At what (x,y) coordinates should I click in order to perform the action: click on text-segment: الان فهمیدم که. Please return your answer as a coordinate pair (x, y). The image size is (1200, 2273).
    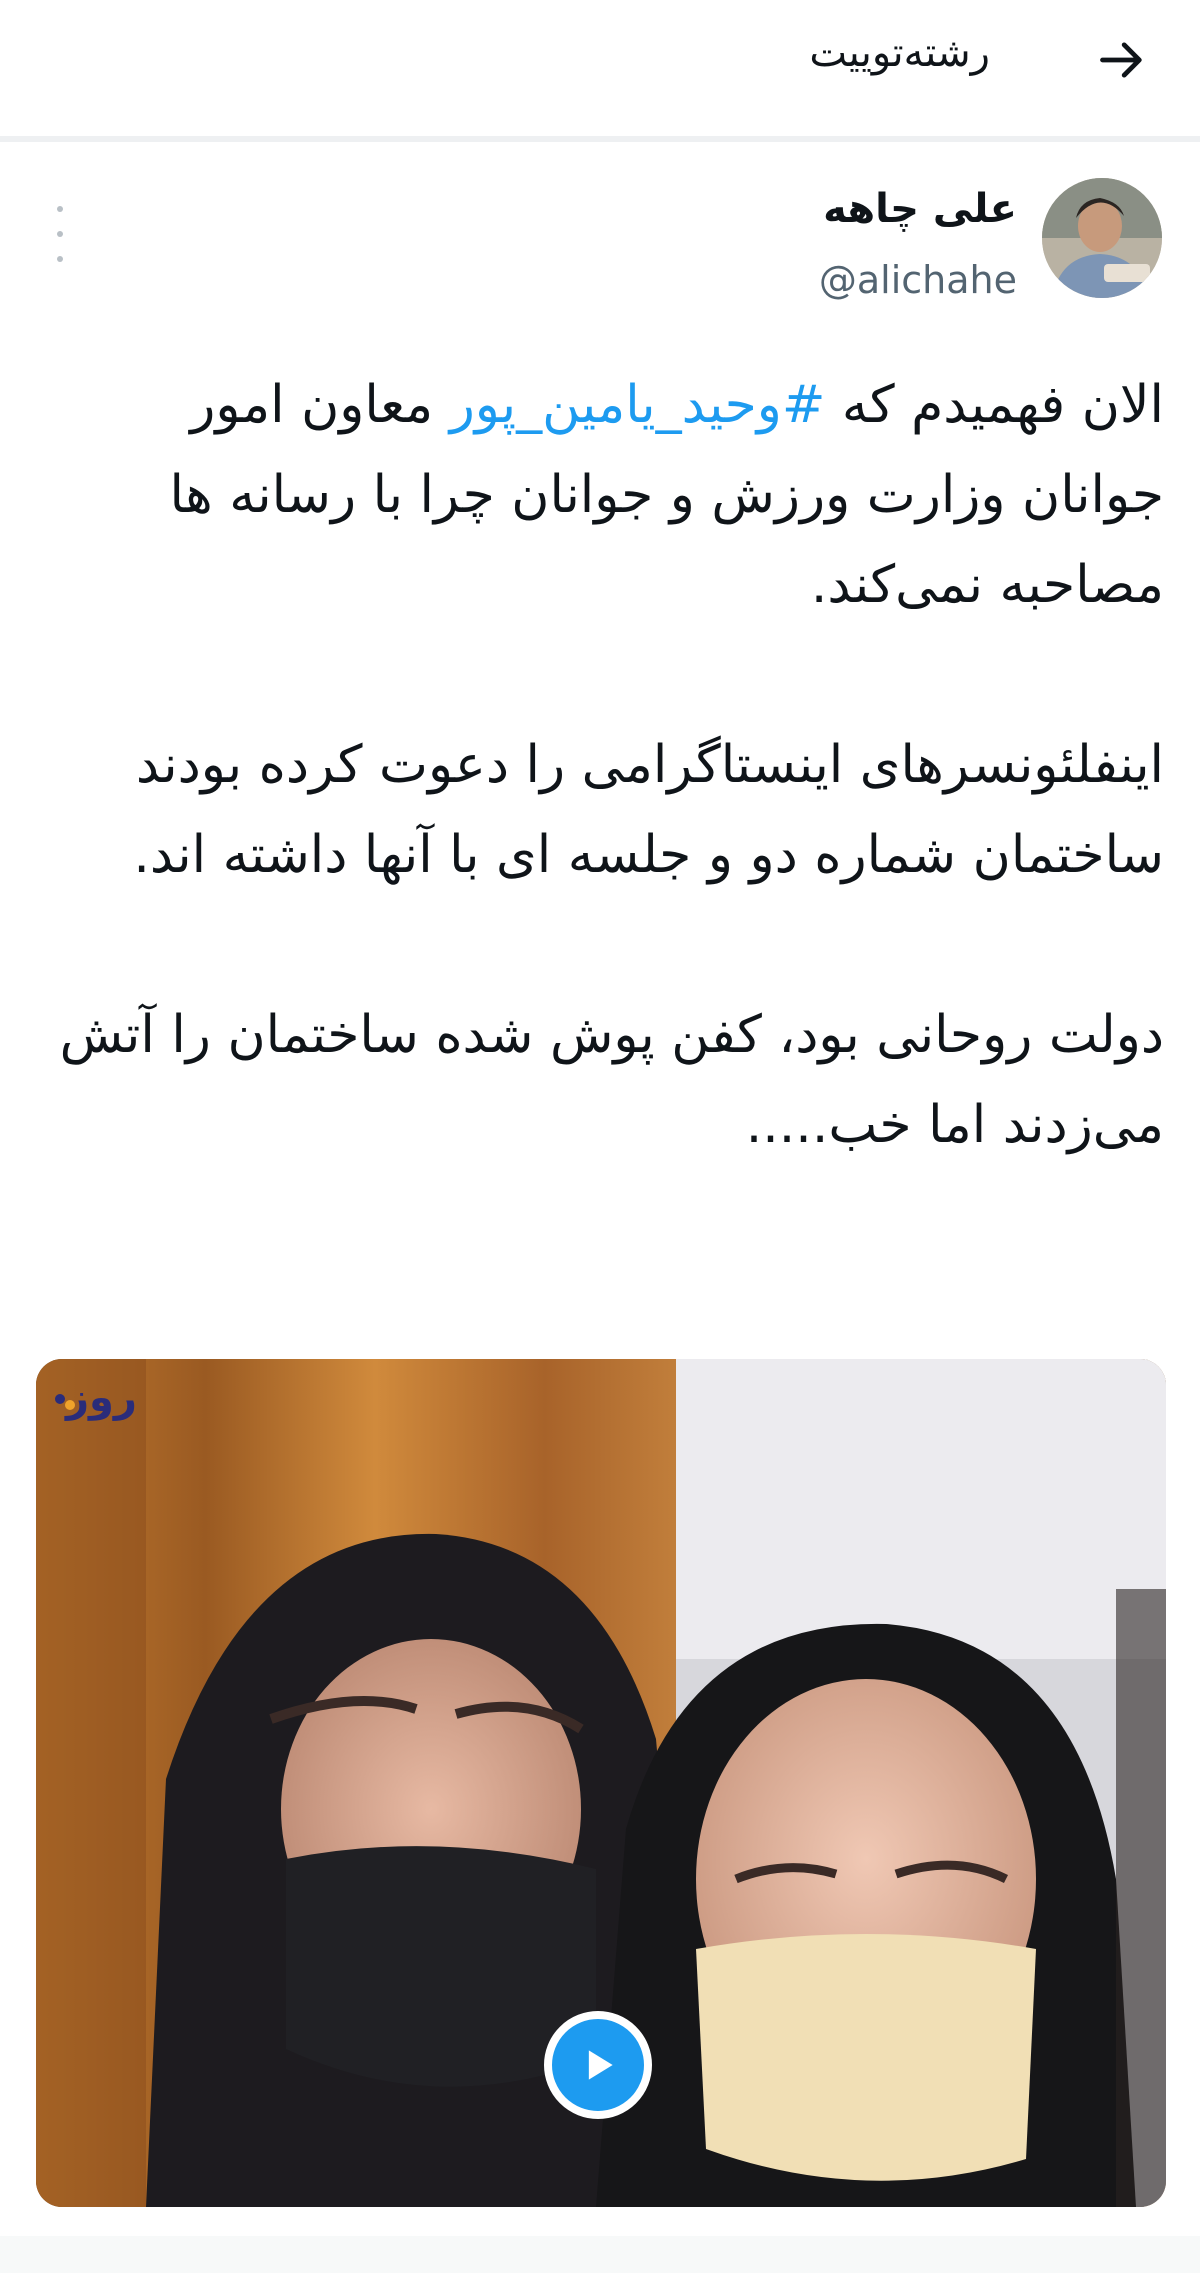
    Looking at the image, I should click on (994, 405).